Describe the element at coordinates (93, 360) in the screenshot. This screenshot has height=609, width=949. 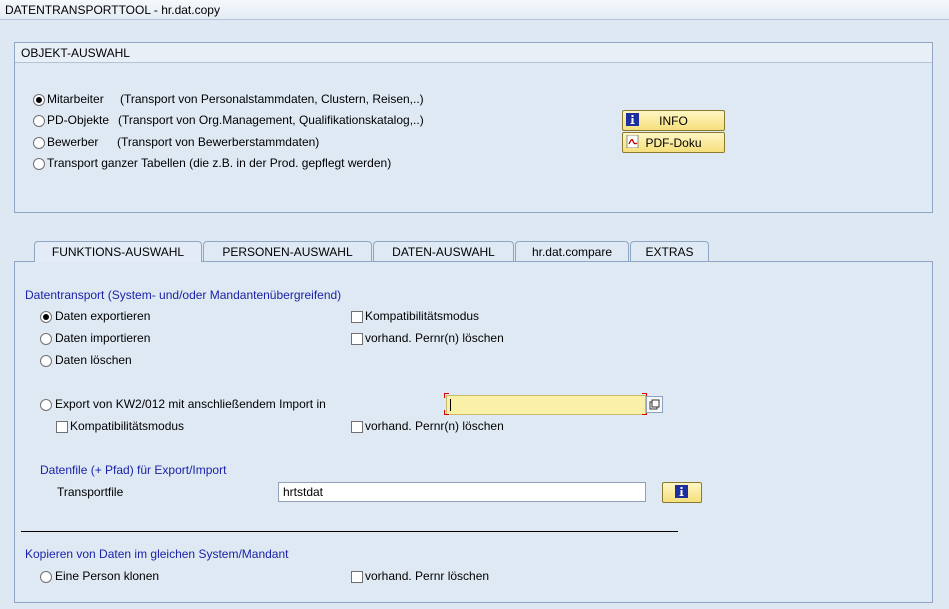
I see `daten-loeschen-label: Daten löschen` at that location.